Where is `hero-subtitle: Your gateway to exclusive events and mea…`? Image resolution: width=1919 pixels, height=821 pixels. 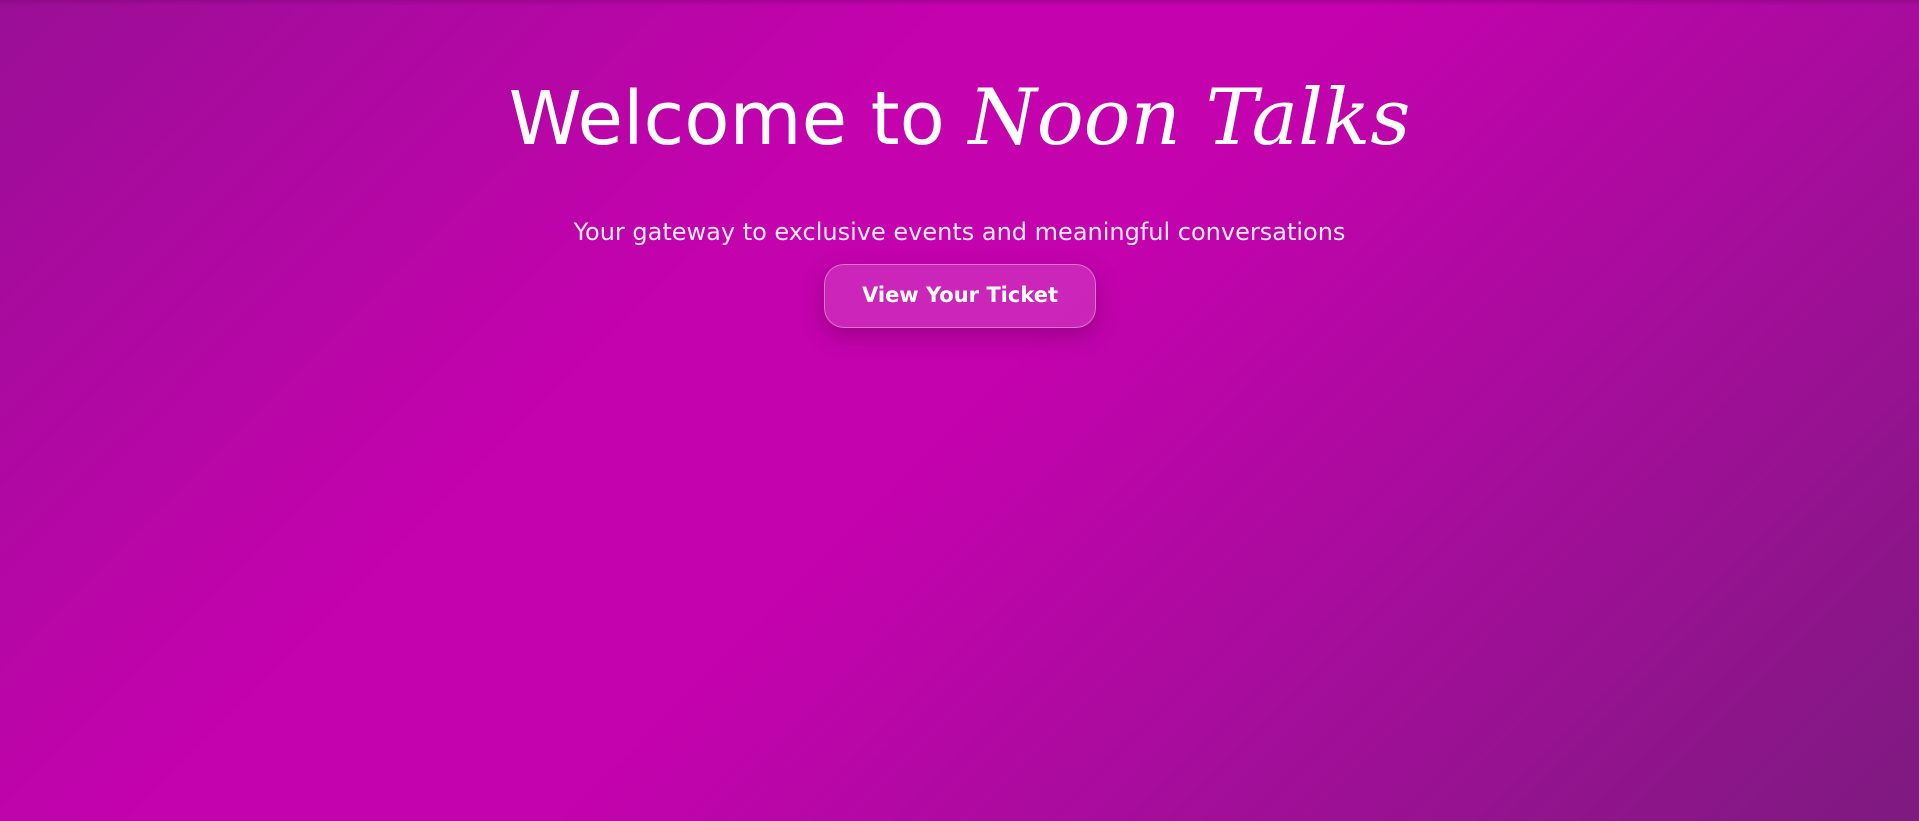
hero-subtitle: Your gateway to exclusive events and mea… is located at coordinates (959, 232).